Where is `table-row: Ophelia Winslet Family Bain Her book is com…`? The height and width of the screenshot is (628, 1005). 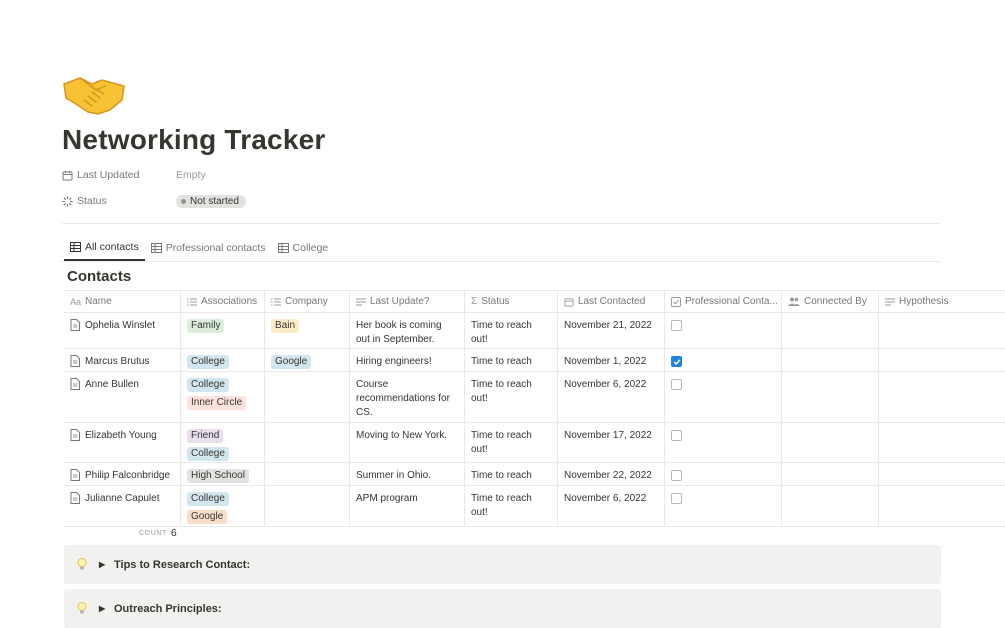
table-row: Ophelia Winslet Family Bain Her book is com… is located at coordinates (534, 331).